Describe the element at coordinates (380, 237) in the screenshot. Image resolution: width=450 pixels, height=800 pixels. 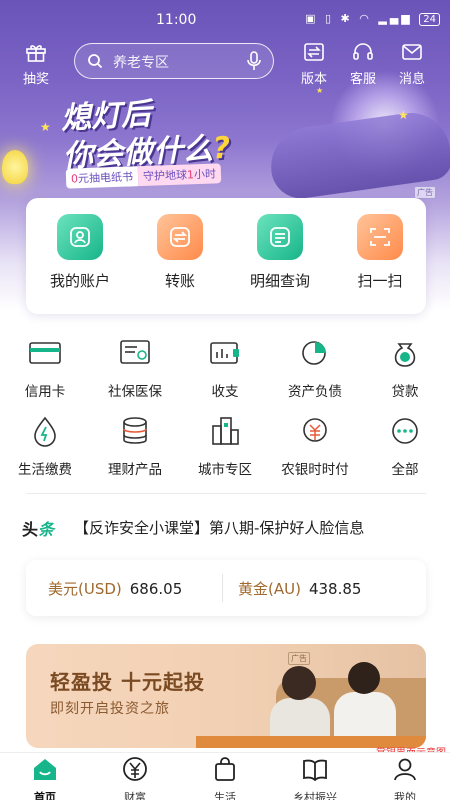
I see `scan-icon` at that location.